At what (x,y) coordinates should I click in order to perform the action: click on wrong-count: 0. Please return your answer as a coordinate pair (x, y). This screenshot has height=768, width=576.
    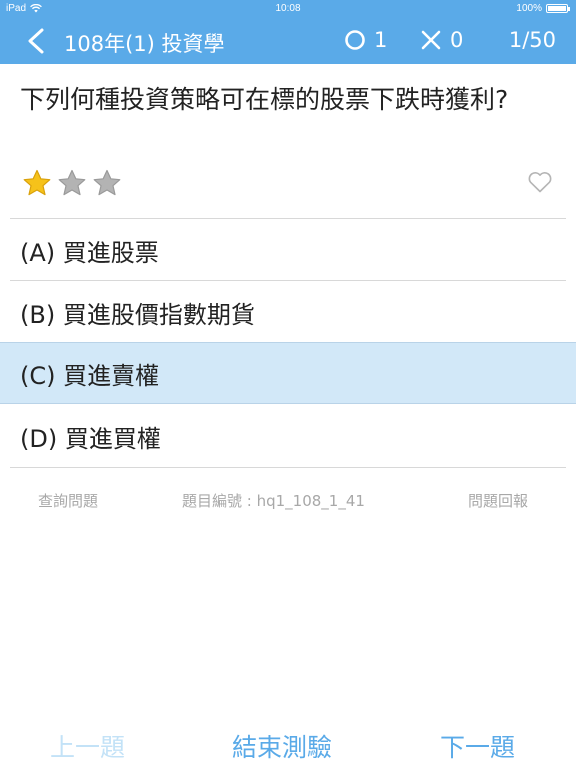
    Looking at the image, I should click on (457, 40).